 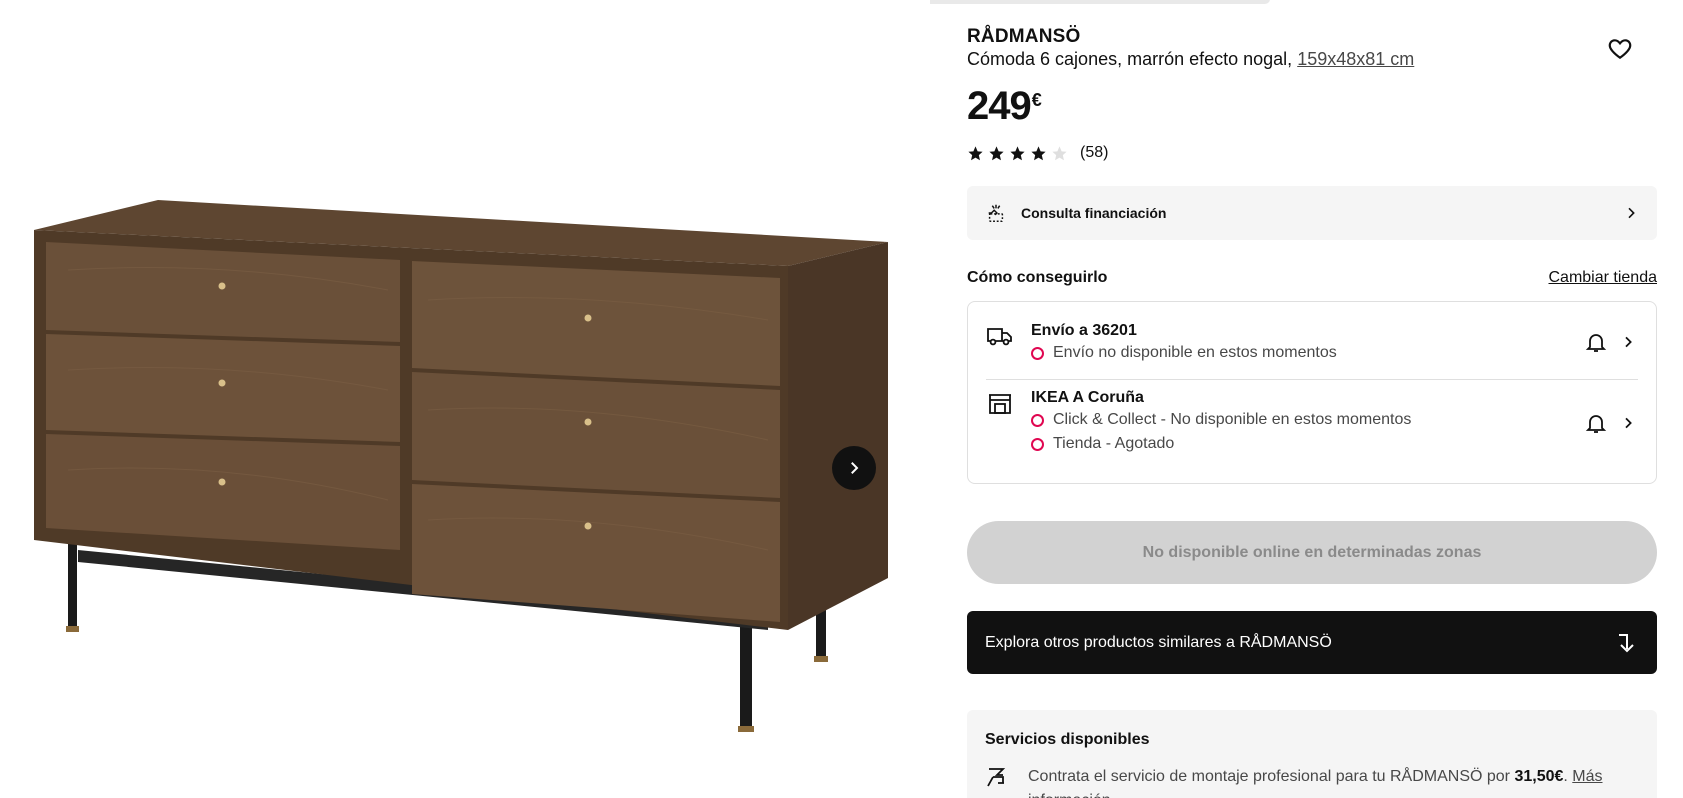 What do you see at coordinates (1355, 59) in the screenshot?
I see `product-dimensions-link: 159x48x81 cm` at bounding box center [1355, 59].